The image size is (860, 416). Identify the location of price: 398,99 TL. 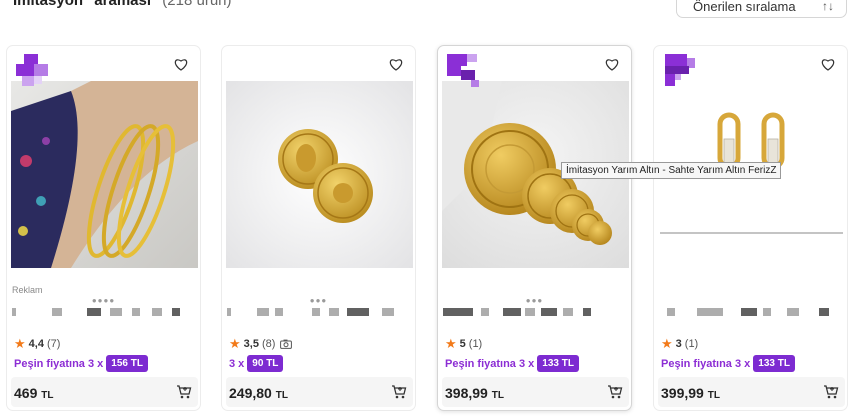
(474, 393).